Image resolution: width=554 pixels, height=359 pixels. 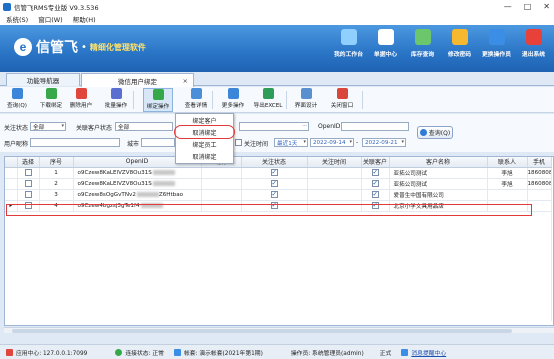 I want to click on openid-text: o9Czew8sOgGvTNv2, so click(x=106, y=194).